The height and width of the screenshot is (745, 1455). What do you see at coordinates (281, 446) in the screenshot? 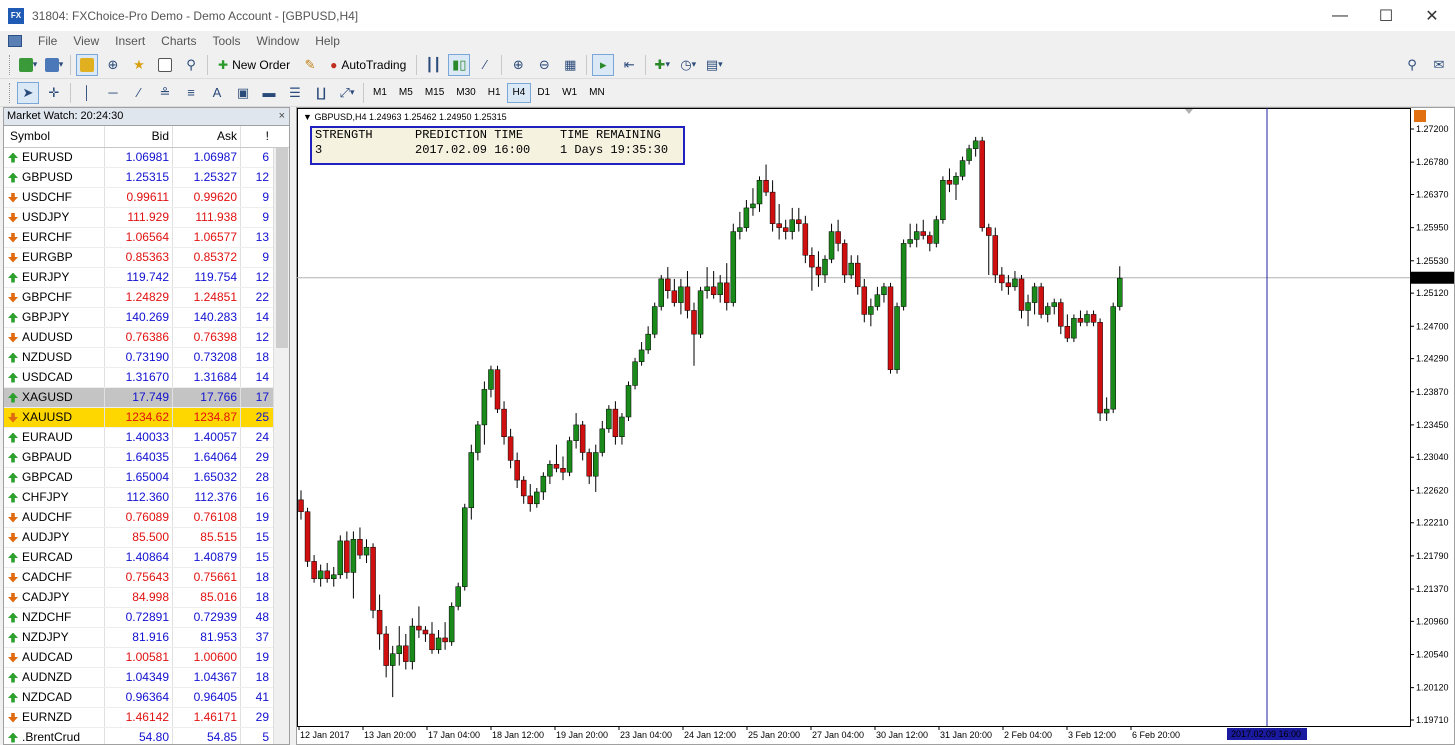
I see `market-watch-scrollbar` at bounding box center [281, 446].